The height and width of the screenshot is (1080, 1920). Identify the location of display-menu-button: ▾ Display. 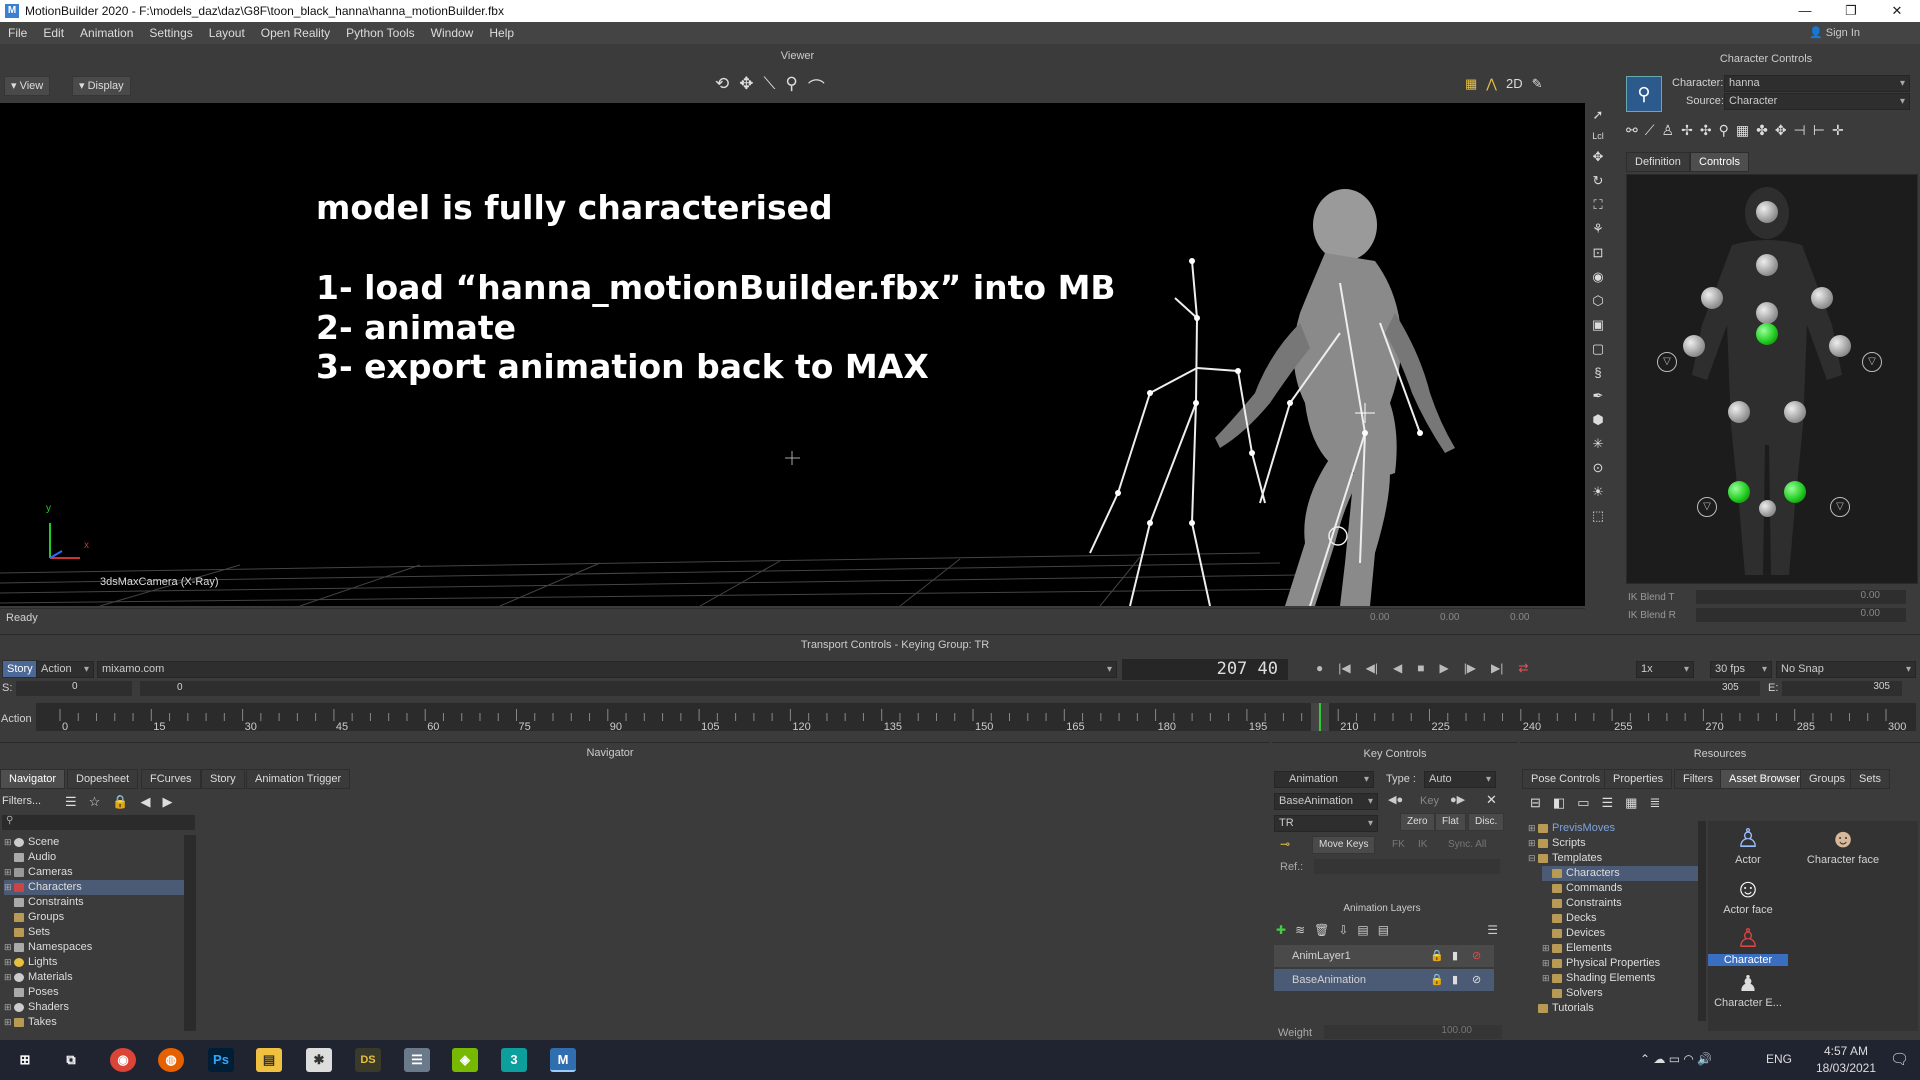
(101, 86).